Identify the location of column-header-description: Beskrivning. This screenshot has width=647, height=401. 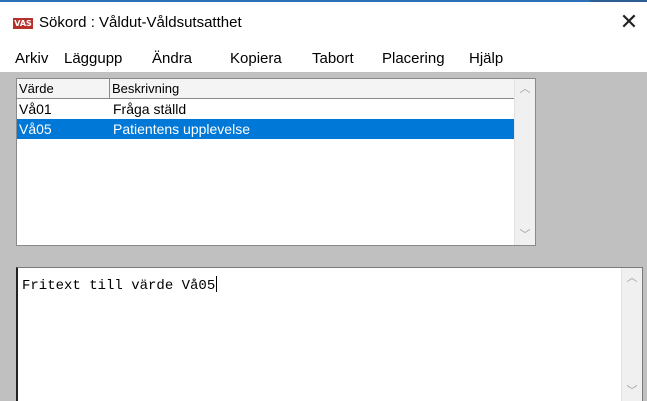
(312, 88).